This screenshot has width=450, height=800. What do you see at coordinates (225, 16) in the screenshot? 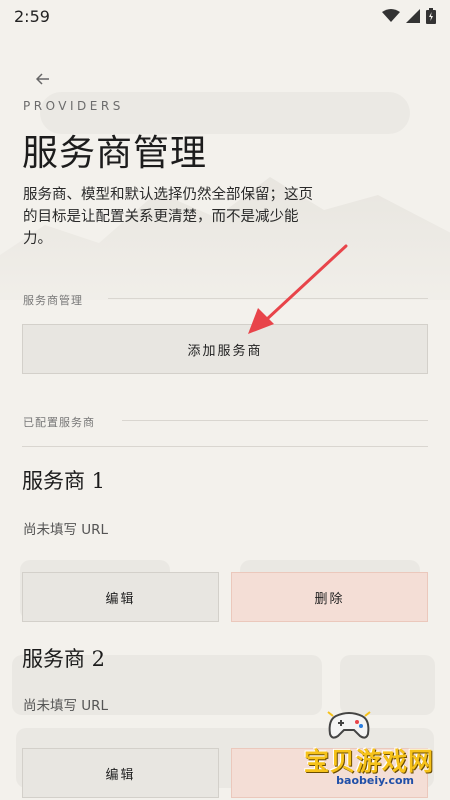
I see `status-bar: 2:59` at bounding box center [225, 16].